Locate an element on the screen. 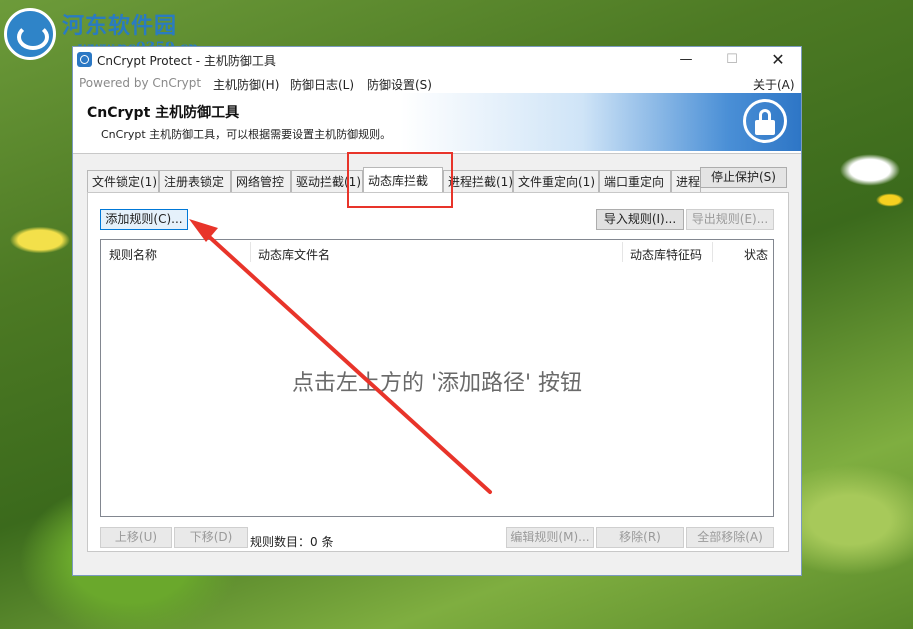 The width and height of the screenshot is (913, 629). annotation-arrow-icon is located at coordinates (340, 356).